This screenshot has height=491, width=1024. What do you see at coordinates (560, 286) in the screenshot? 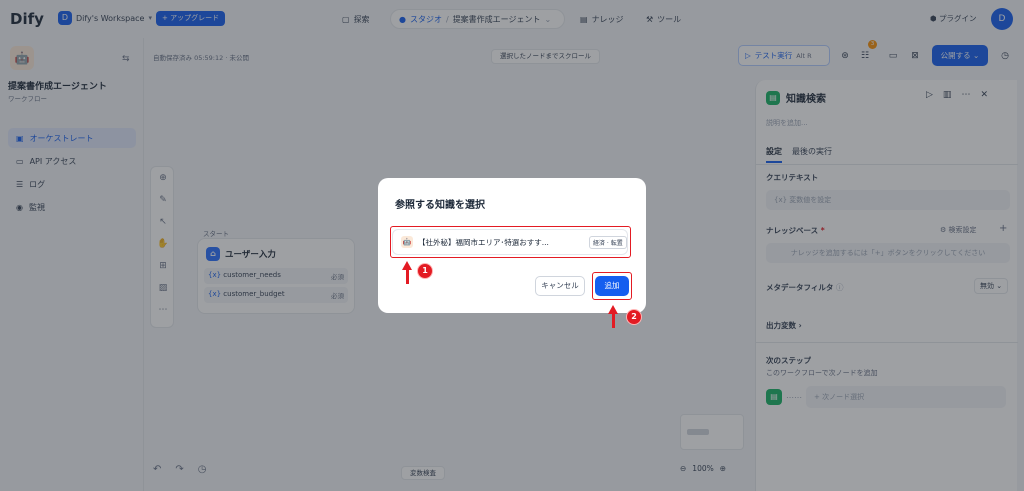
I see `cancel-button: キャンセル` at bounding box center [560, 286].